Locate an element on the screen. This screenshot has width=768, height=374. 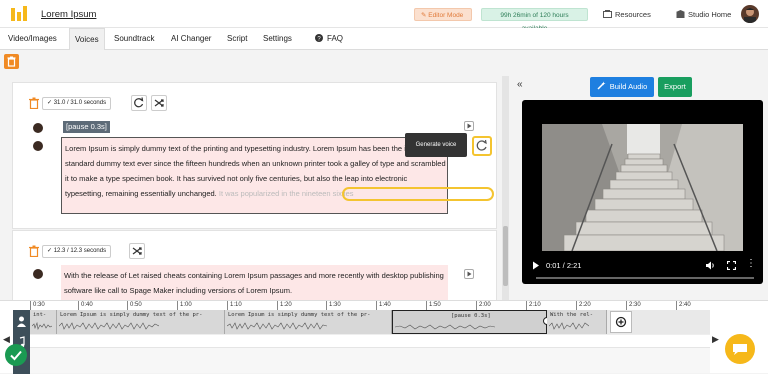
tick-label: 0:40 is located at coordinates (85, 305).